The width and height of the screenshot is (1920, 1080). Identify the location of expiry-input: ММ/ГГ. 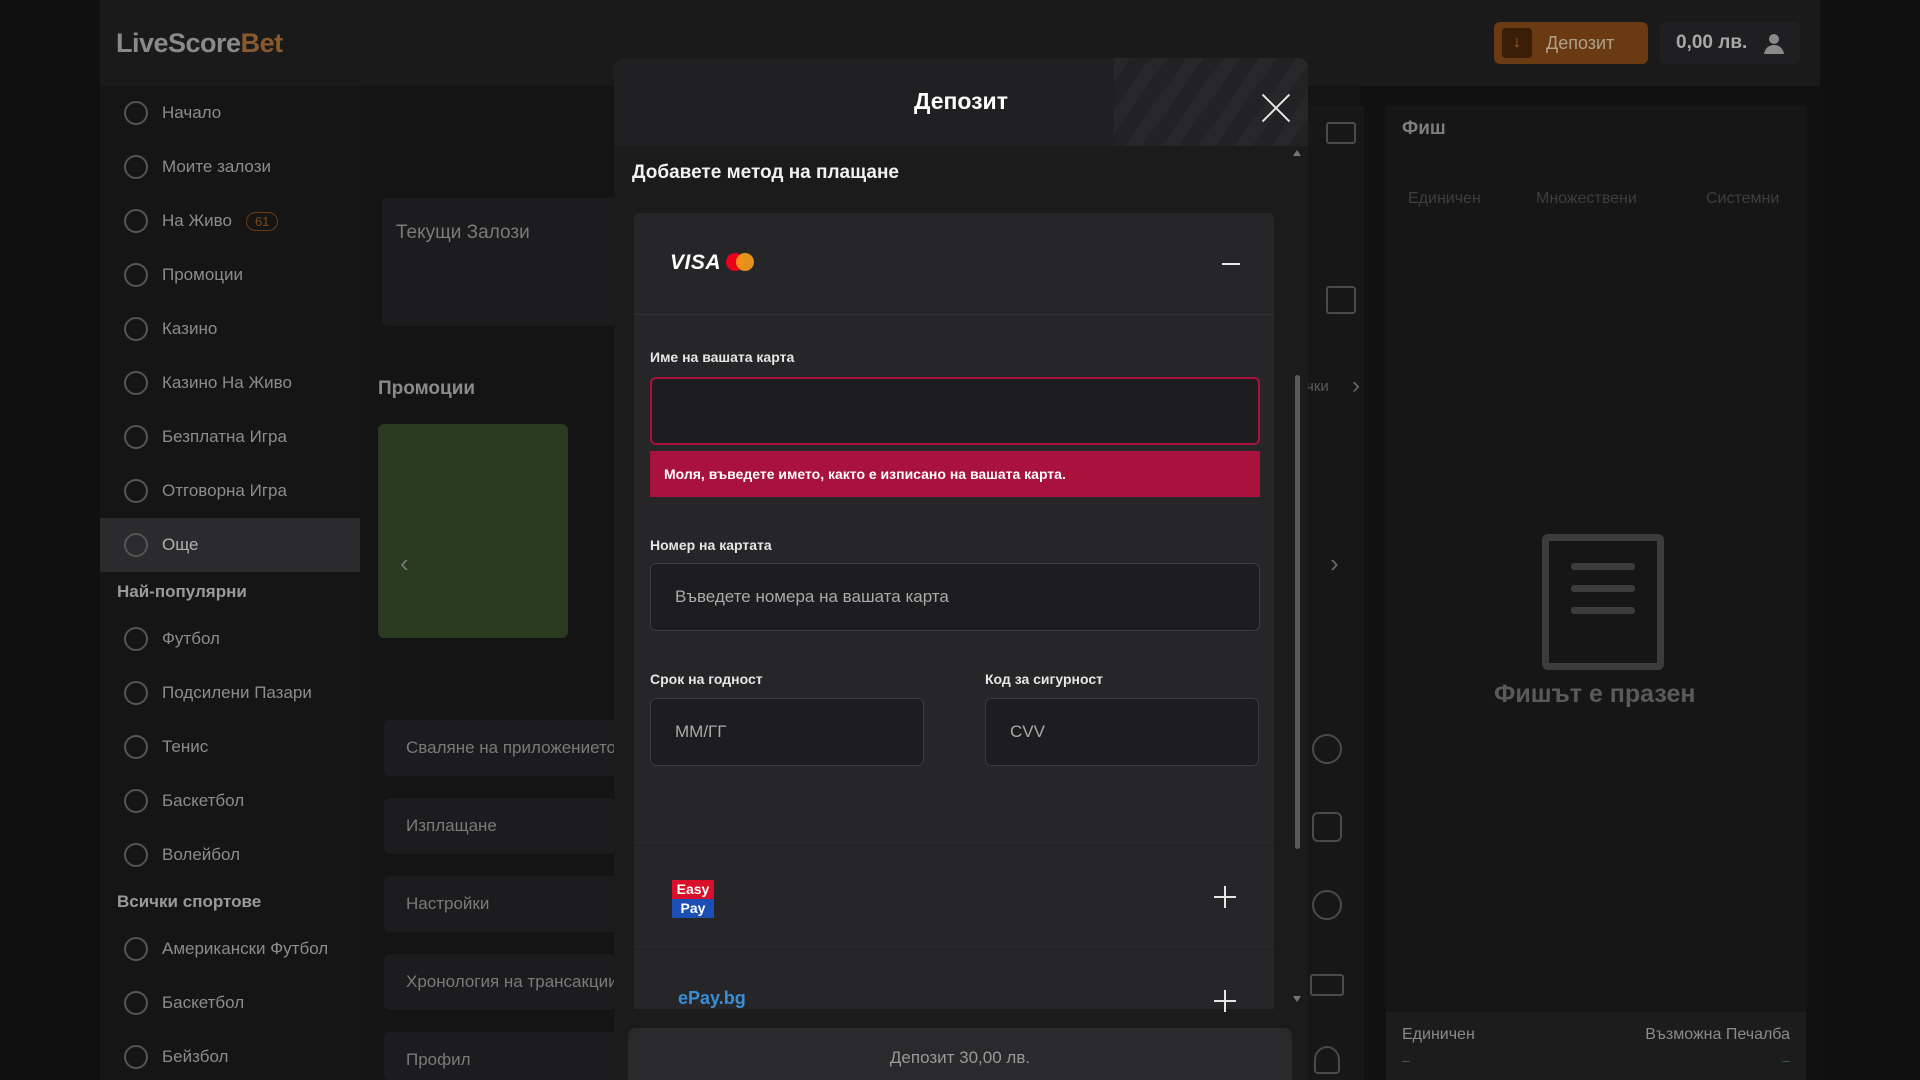
(787, 732).